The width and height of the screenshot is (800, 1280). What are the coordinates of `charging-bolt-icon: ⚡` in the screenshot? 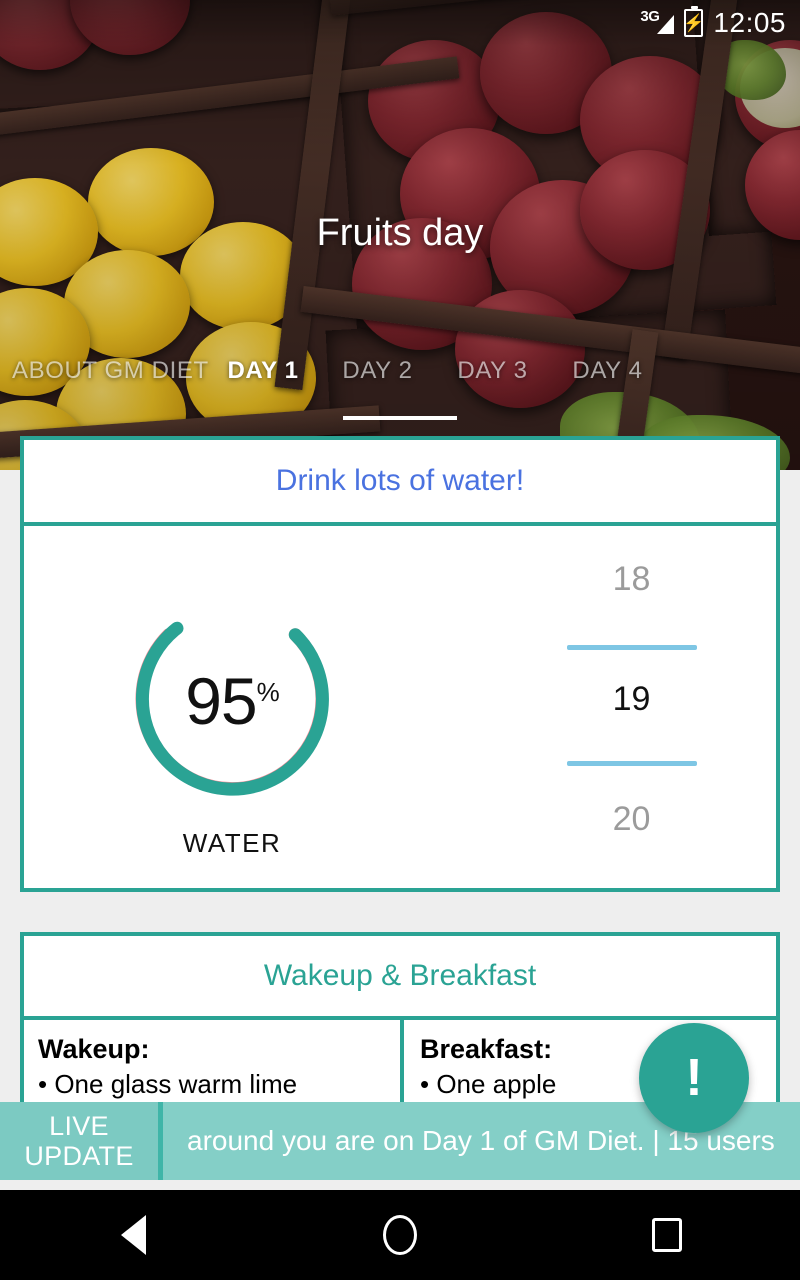 It's located at (694, 23).